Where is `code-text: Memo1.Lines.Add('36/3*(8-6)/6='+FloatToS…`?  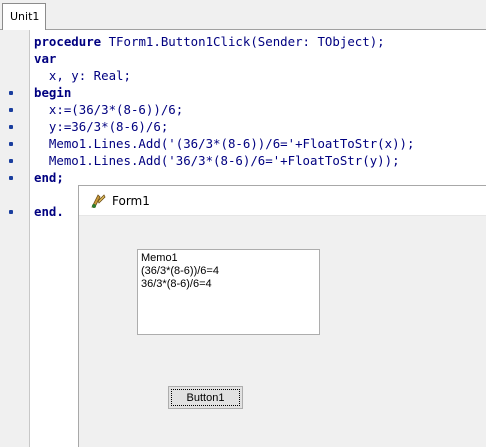 code-text: Memo1.Lines.Add('36/3*(8-6)/6='+FloatToS… is located at coordinates (217, 160).